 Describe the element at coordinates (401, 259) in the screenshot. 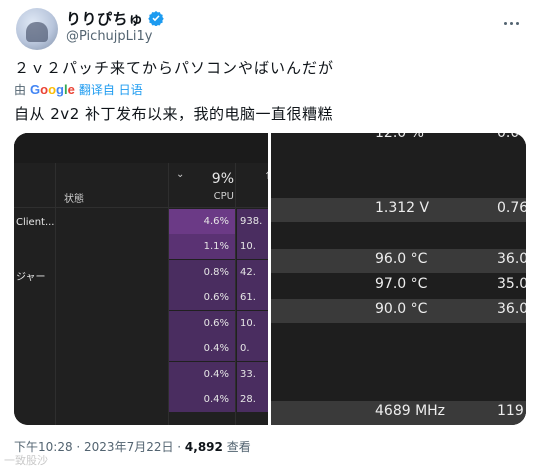

I see `sensor-value: 96.0 °C` at that location.